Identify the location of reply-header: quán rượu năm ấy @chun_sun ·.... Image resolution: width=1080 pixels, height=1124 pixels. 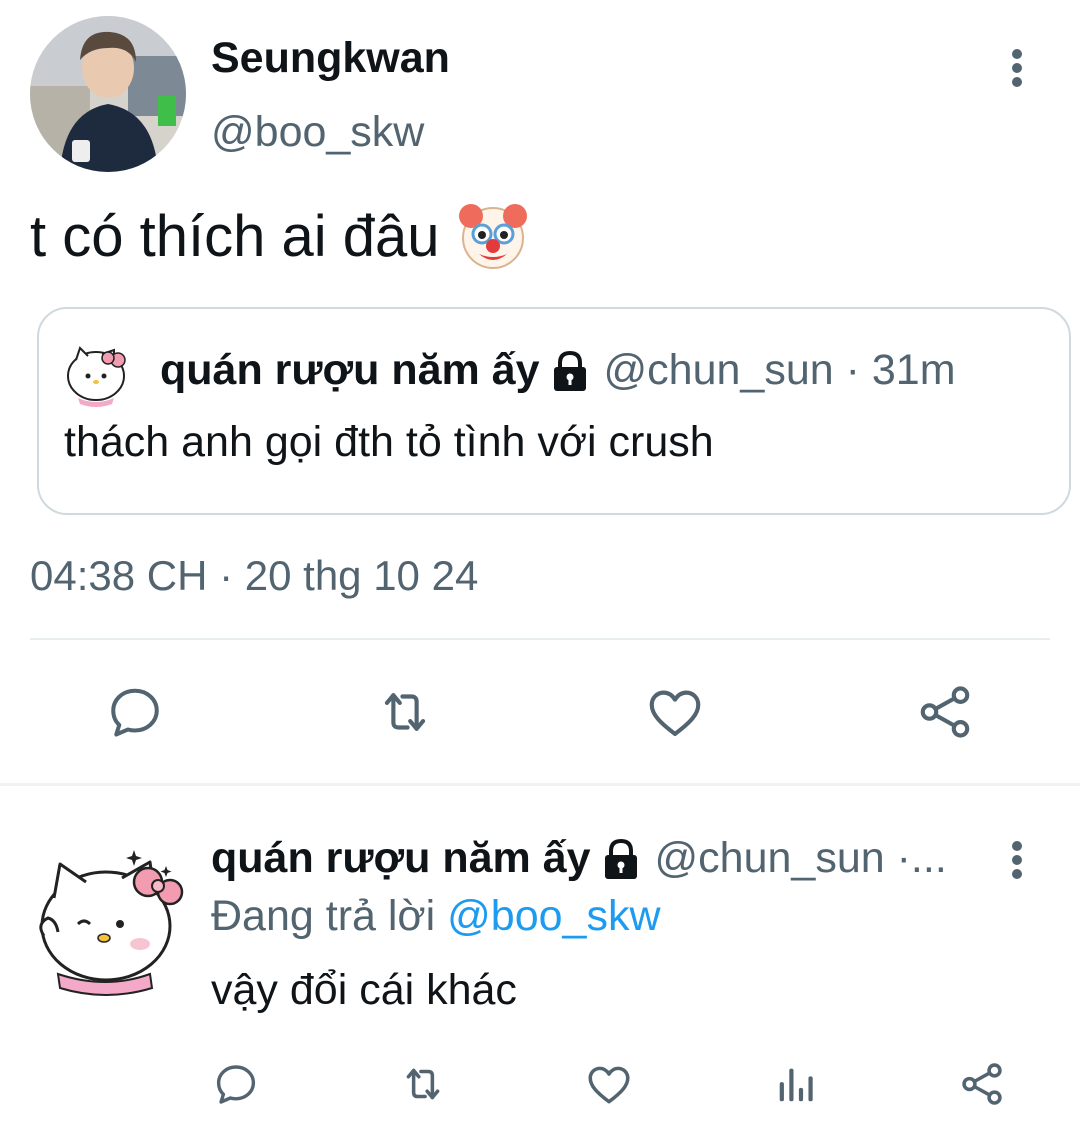
(579, 858).